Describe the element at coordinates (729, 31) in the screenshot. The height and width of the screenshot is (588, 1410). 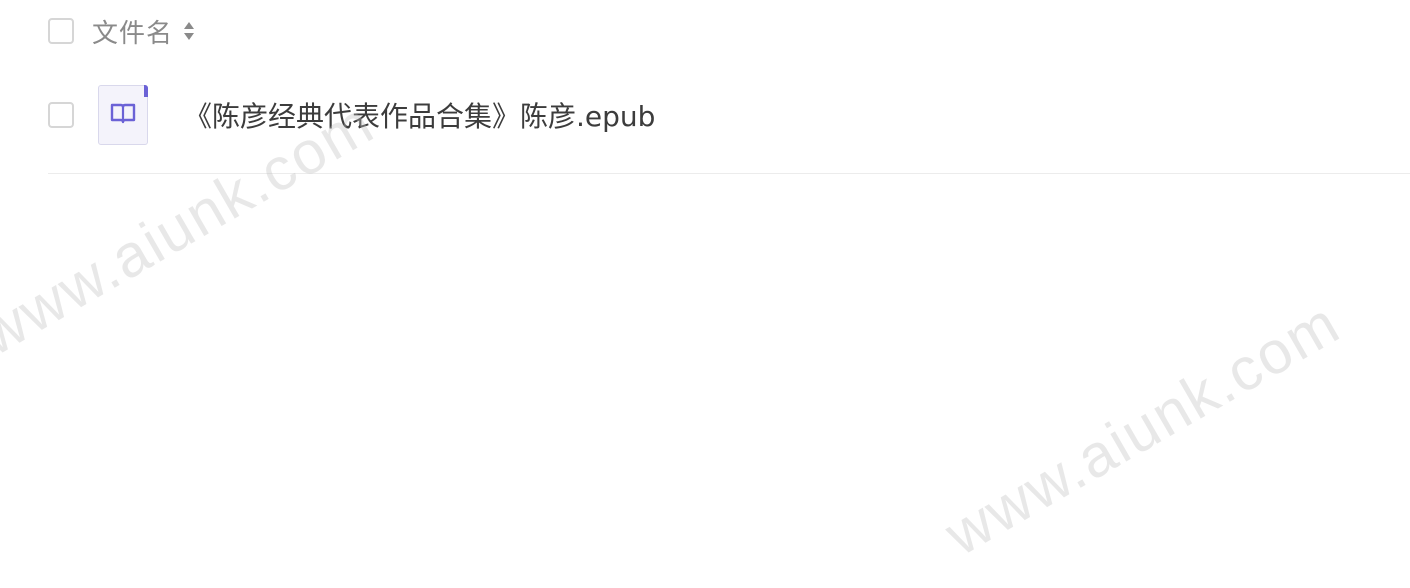
I see `table-header: 文件名` at that location.